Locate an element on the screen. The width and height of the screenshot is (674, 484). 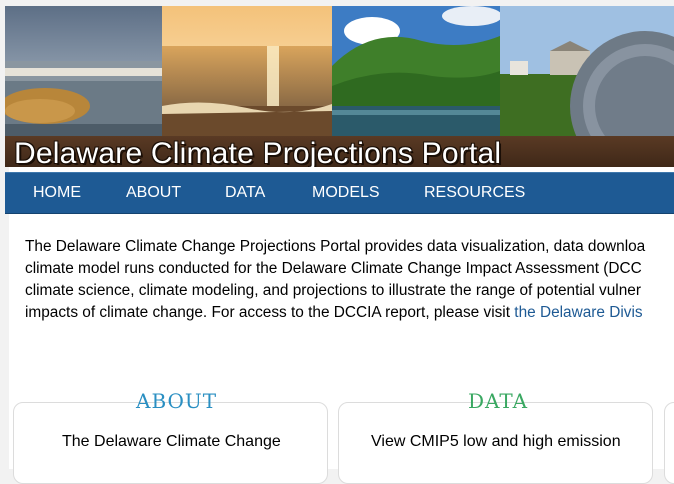
farm-barn-photo is located at coordinates (587, 71).